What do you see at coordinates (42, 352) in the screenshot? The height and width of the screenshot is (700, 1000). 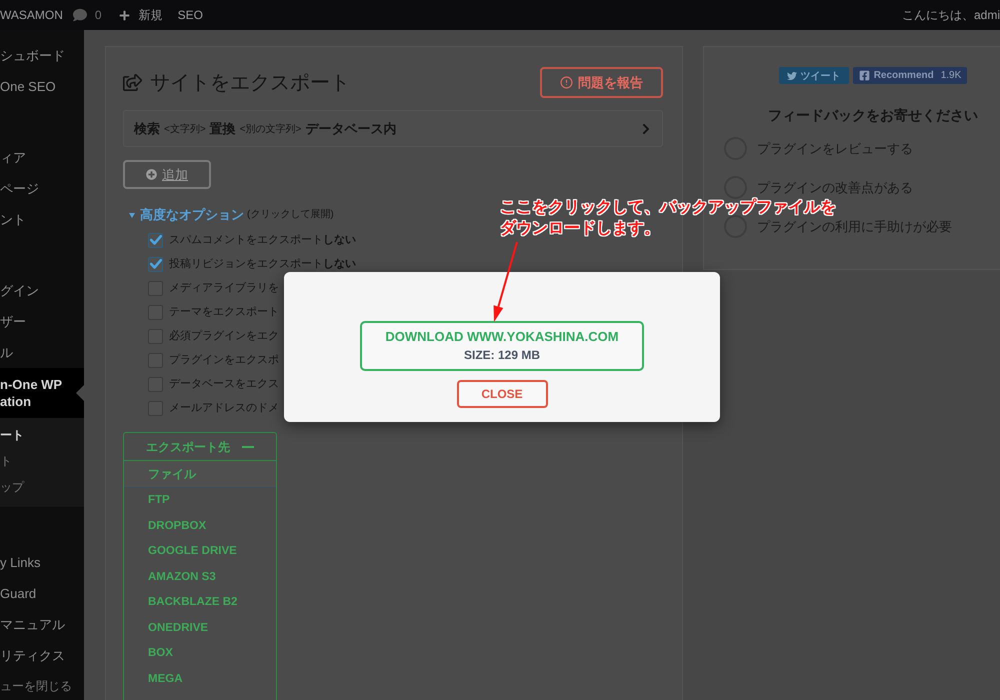 I see `sidebar-item: ル` at bounding box center [42, 352].